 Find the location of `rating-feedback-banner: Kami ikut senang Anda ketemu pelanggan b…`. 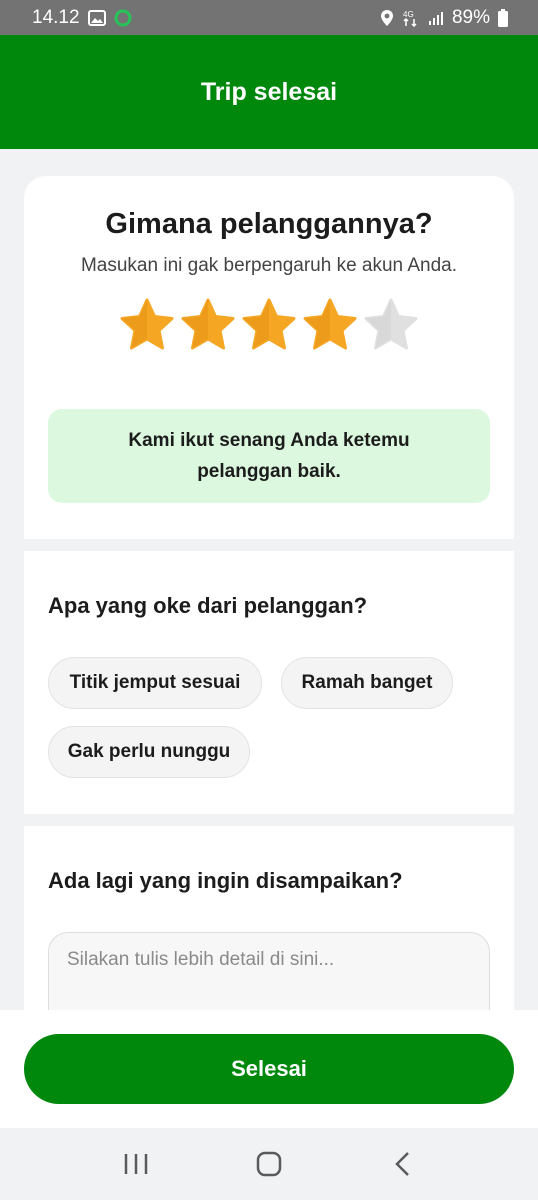

rating-feedback-banner: Kami ikut senang Anda ketemu pelanggan b… is located at coordinates (269, 456).